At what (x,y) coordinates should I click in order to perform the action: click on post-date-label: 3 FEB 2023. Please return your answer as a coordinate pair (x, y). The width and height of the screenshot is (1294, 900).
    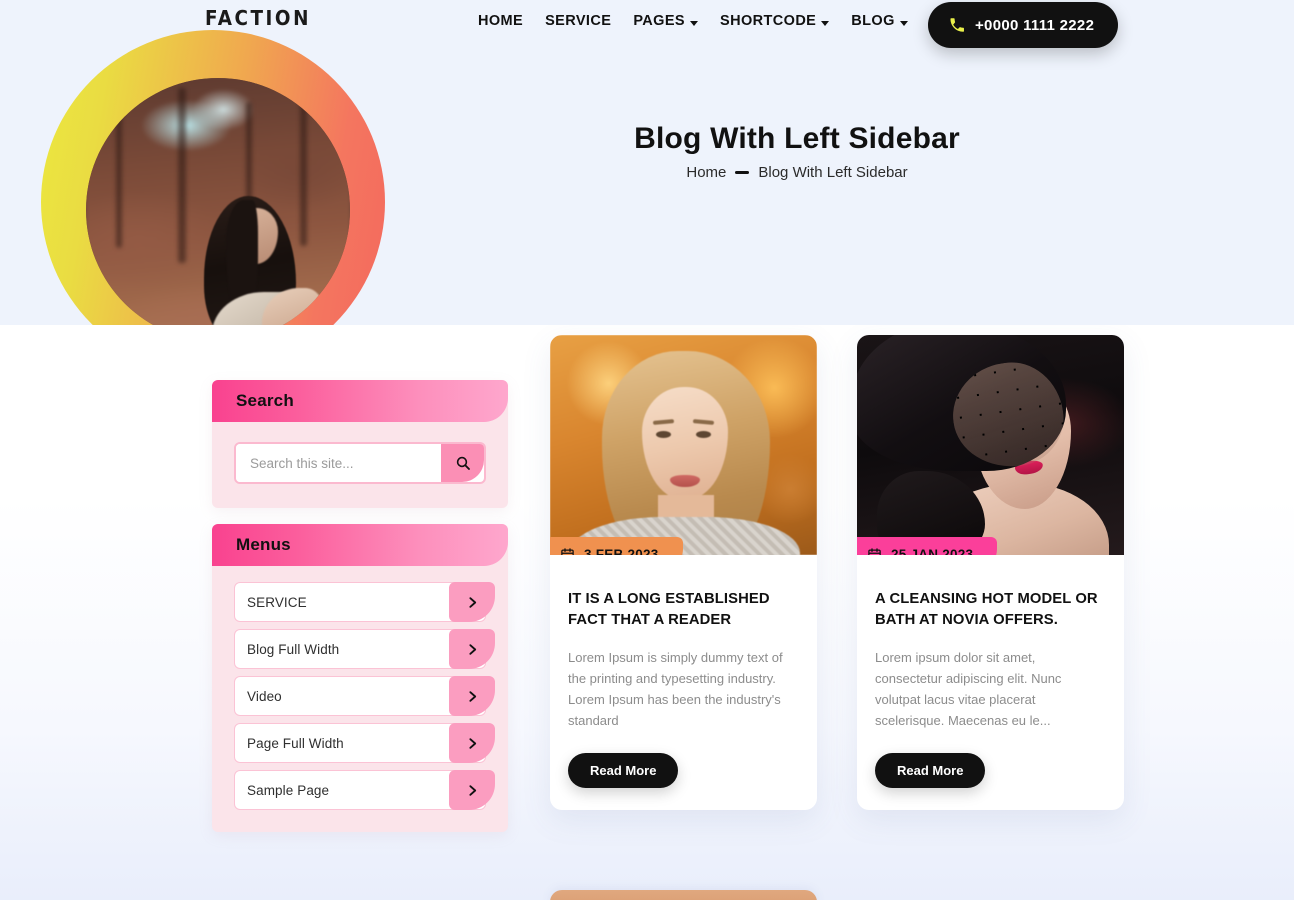
    Looking at the image, I should click on (621, 551).